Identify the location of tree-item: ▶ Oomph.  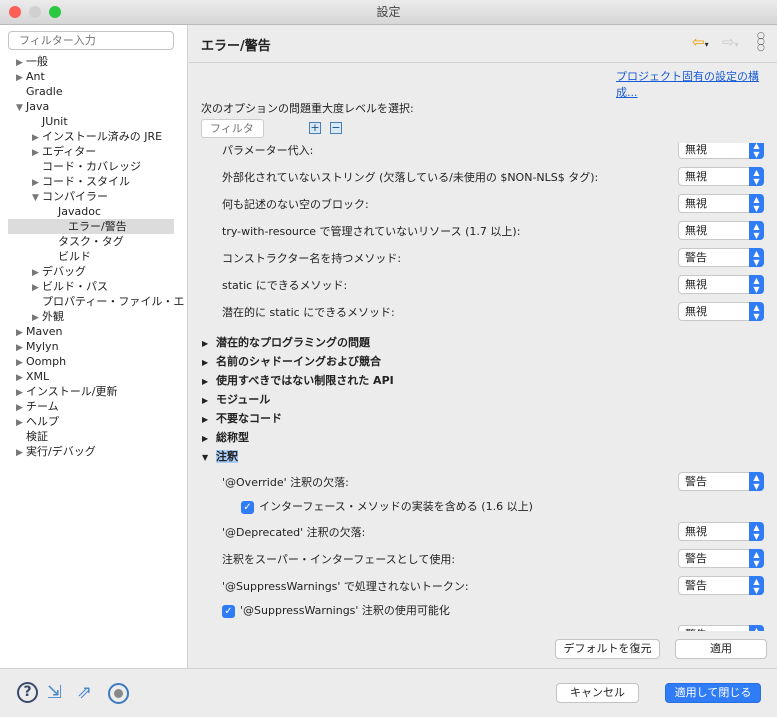
(41, 361).